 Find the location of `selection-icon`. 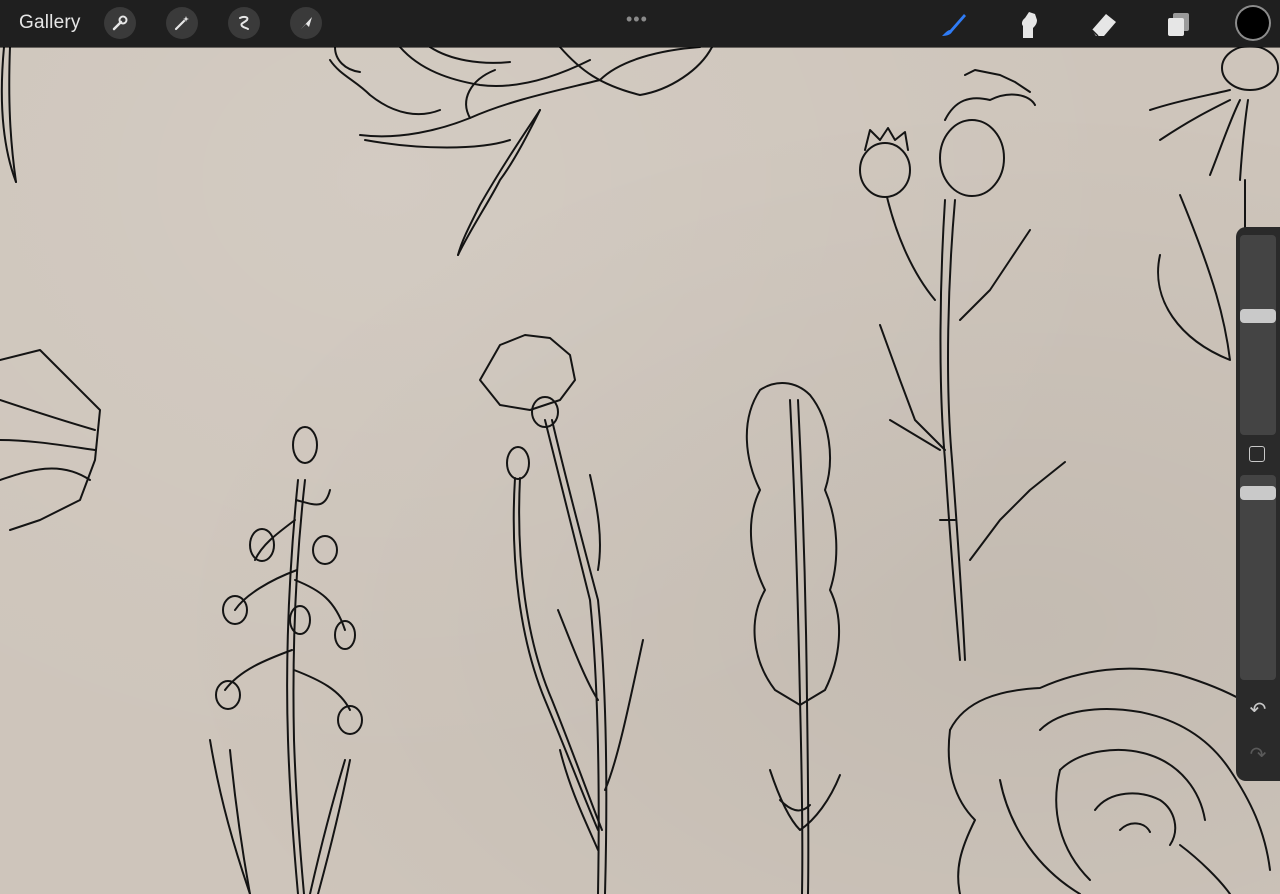

selection-icon is located at coordinates (244, 22).